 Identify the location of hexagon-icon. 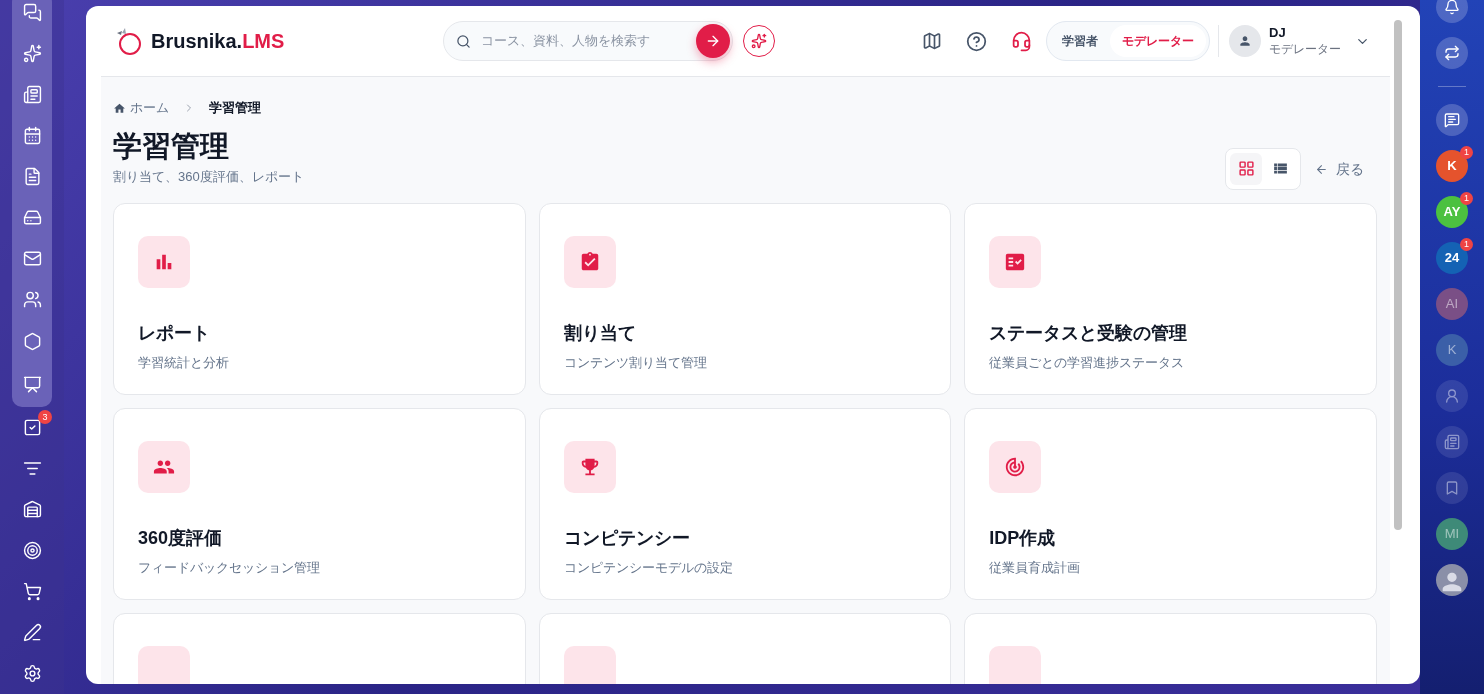
(32, 341).